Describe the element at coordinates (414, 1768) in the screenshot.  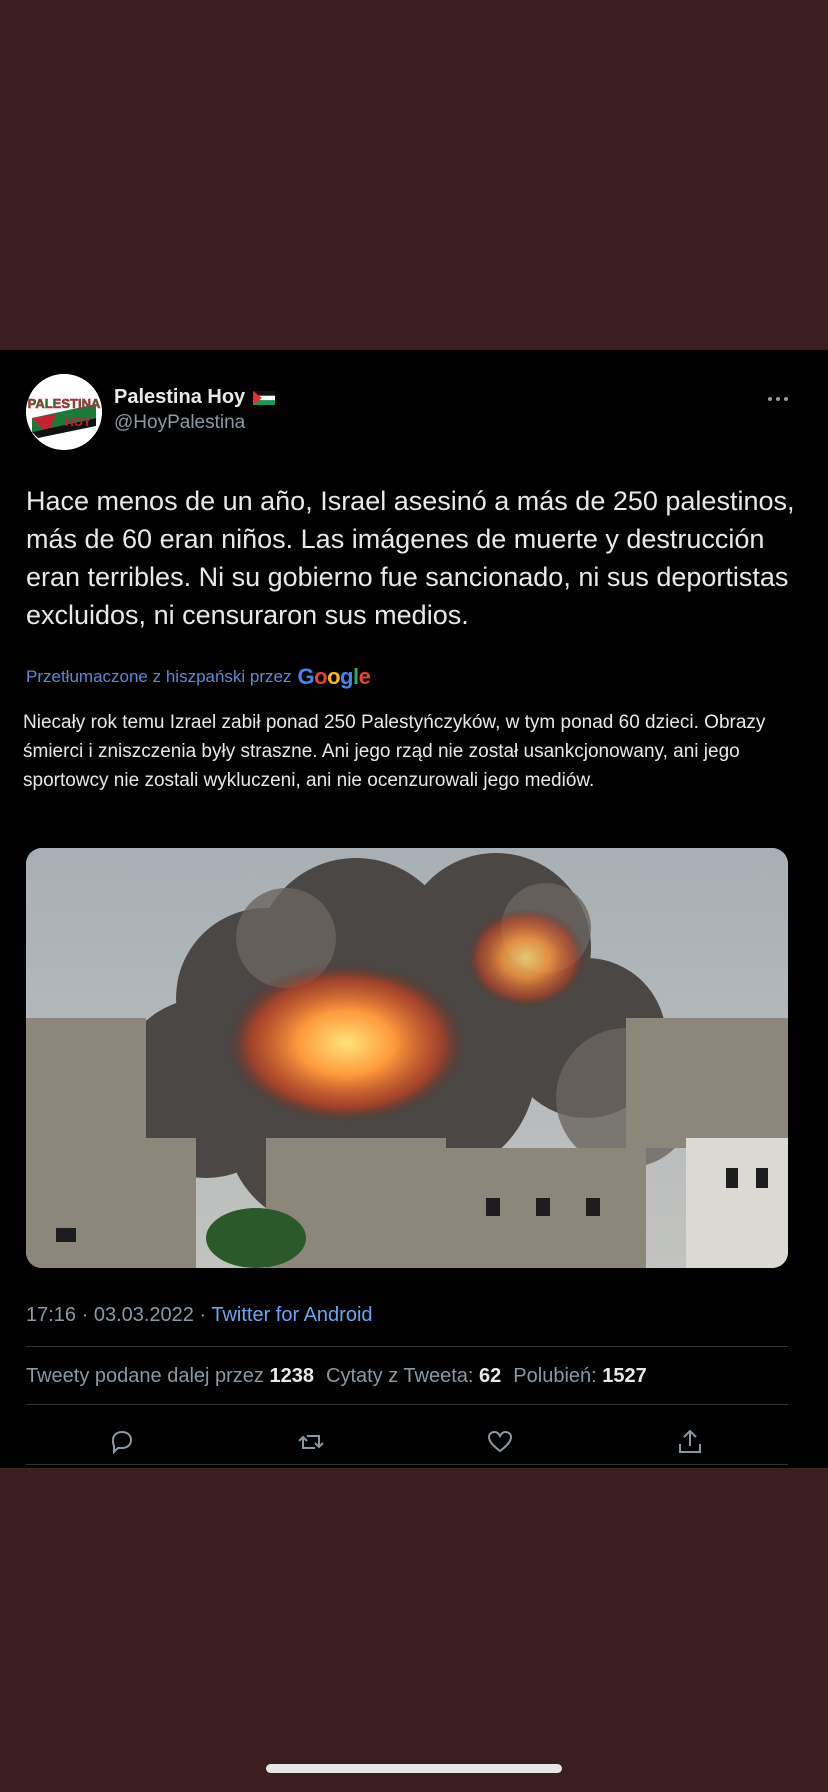
I see `home-indicator` at that location.